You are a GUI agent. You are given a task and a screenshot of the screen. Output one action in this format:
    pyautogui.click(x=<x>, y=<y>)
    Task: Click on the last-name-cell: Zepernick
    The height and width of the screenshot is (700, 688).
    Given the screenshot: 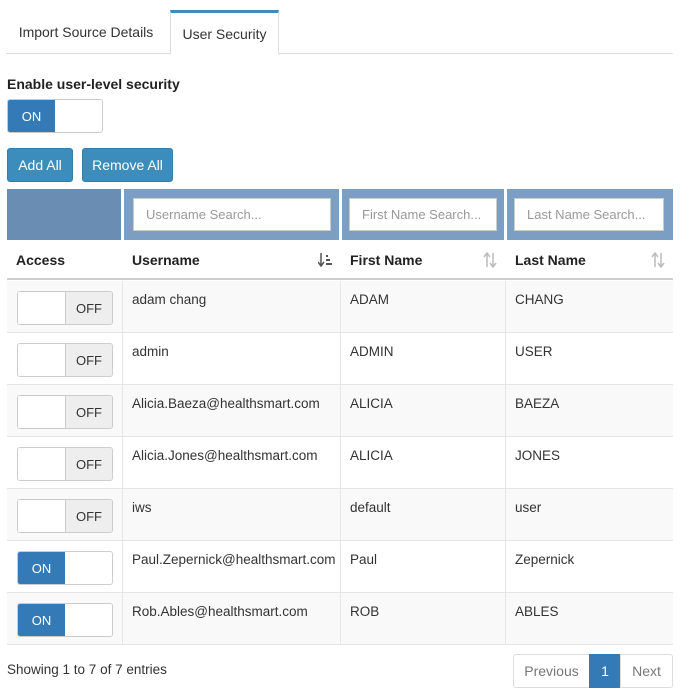 What is the action you would take?
    pyautogui.click(x=545, y=559)
    